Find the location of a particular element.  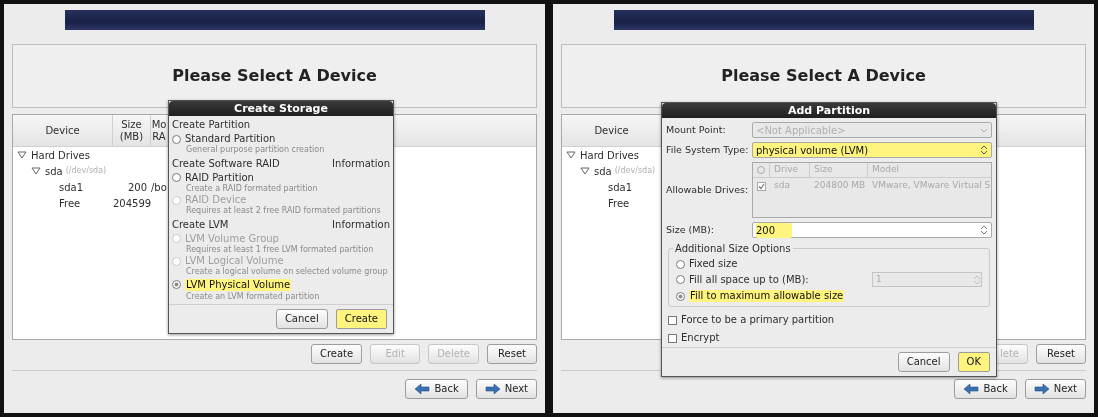

toggle-column-icon is located at coordinates (761, 170).